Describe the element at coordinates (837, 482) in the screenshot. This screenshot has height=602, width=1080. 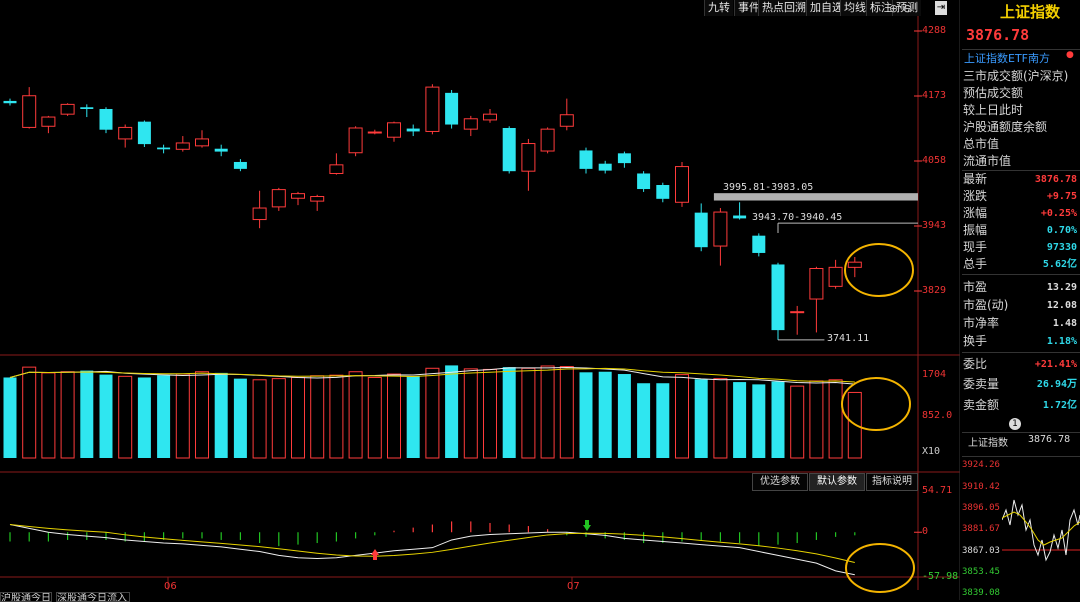
I see `default-params-button: 默认参数` at that location.